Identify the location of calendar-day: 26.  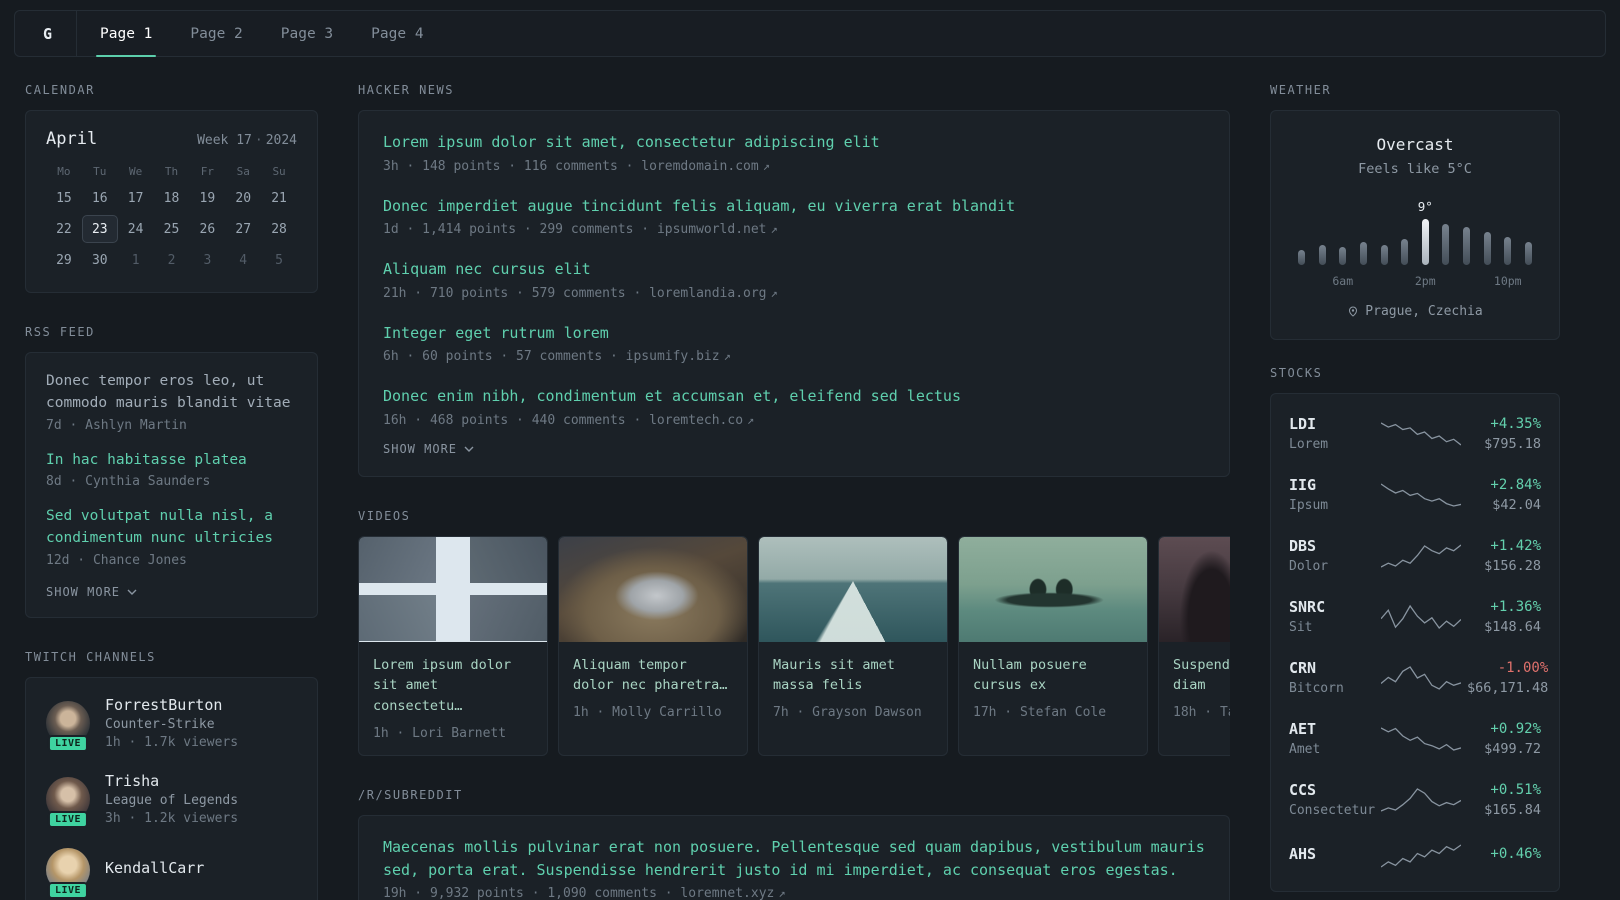
(207, 229).